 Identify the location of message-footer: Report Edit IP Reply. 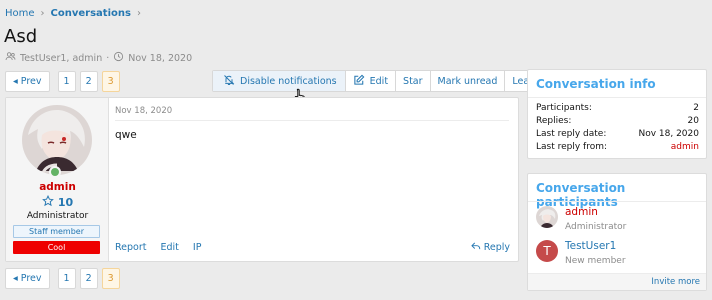
(312, 247).